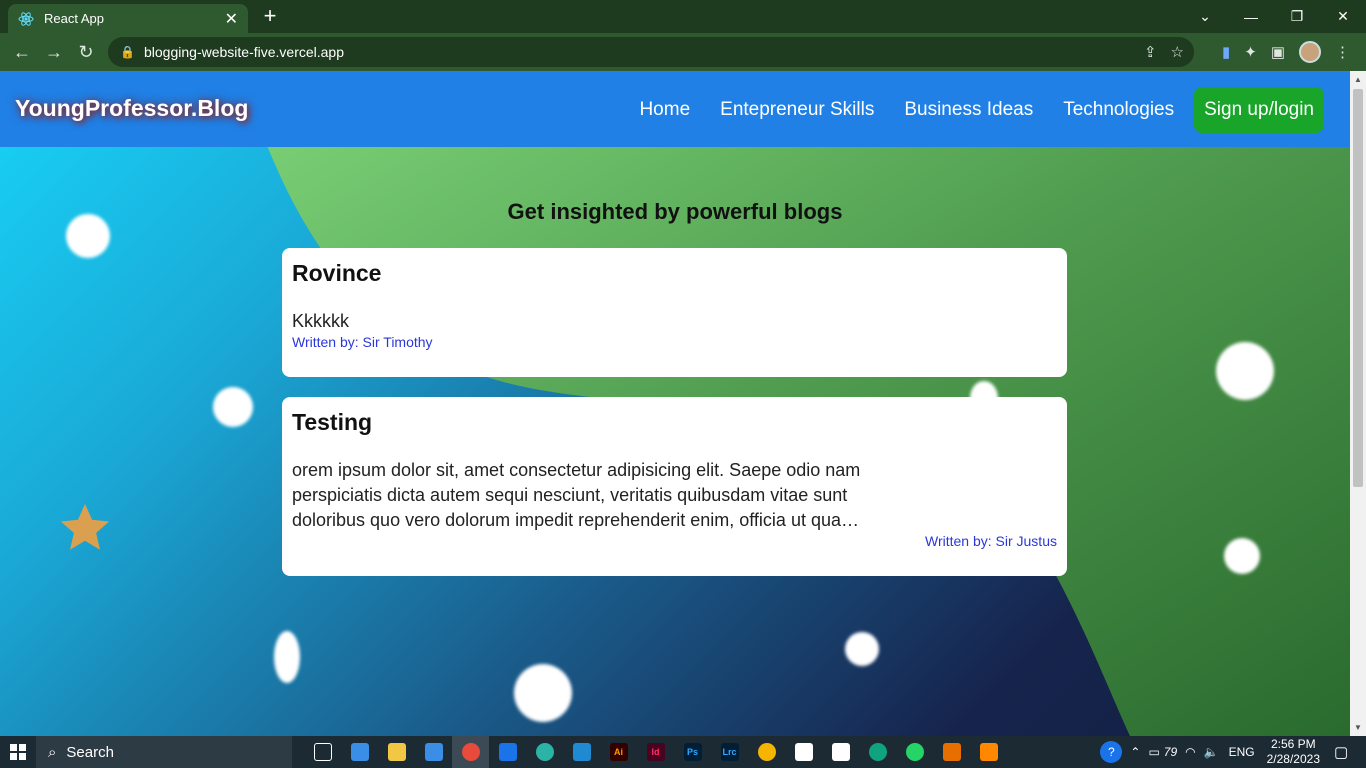 Image resolution: width=1366 pixels, height=768 pixels. Describe the element at coordinates (131, 108) in the screenshot. I see `site-logo: YoungProfessor.Blog` at that location.